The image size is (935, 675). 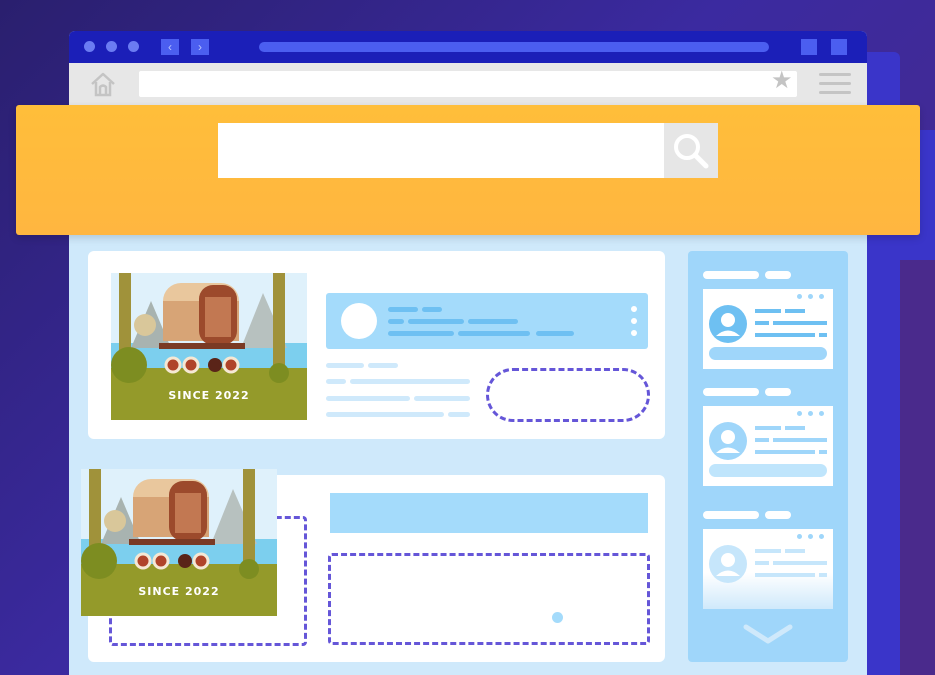 I want to click on url-field, so click(x=468, y=84).